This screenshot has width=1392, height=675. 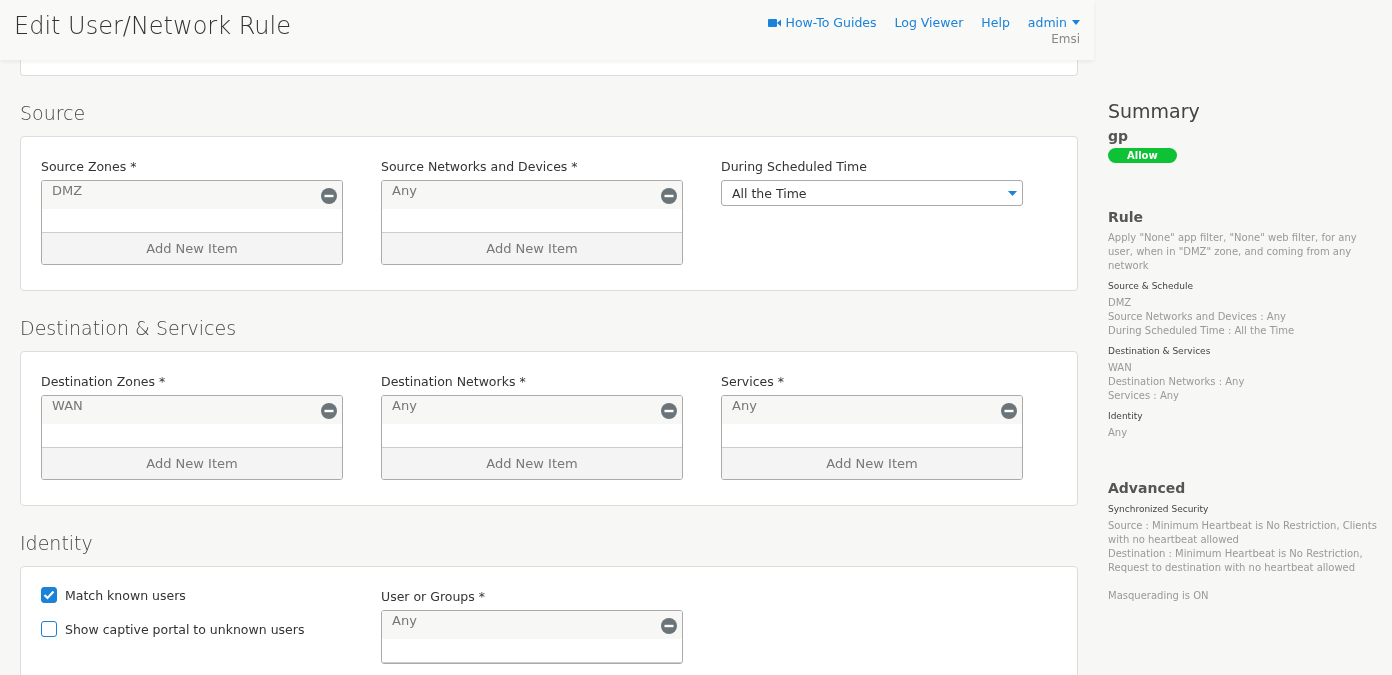 What do you see at coordinates (929, 22) in the screenshot?
I see `header-link: Log Viewer` at bounding box center [929, 22].